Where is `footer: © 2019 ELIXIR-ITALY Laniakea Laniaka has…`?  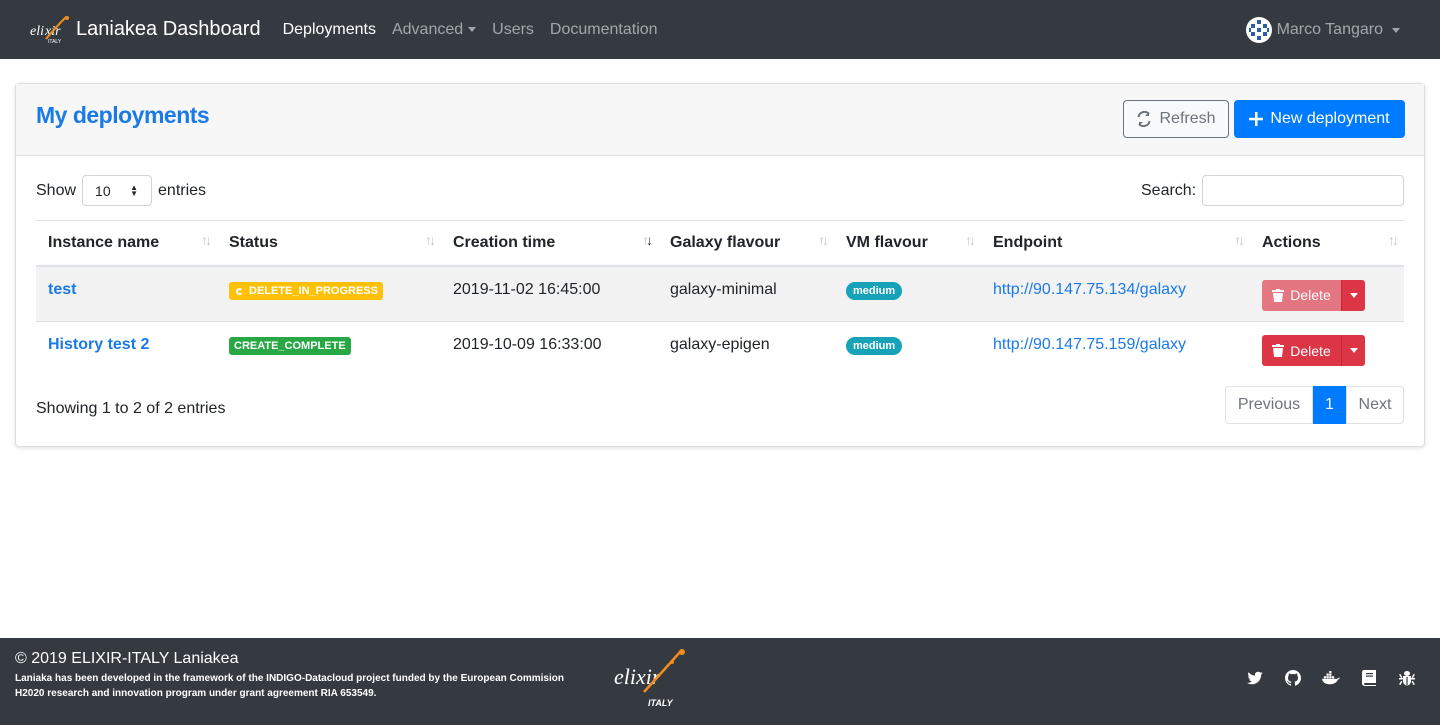
footer: © 2019 ELIXIR-ITALY Laniakea Laniaka has… is located at coordinates (720, 681).